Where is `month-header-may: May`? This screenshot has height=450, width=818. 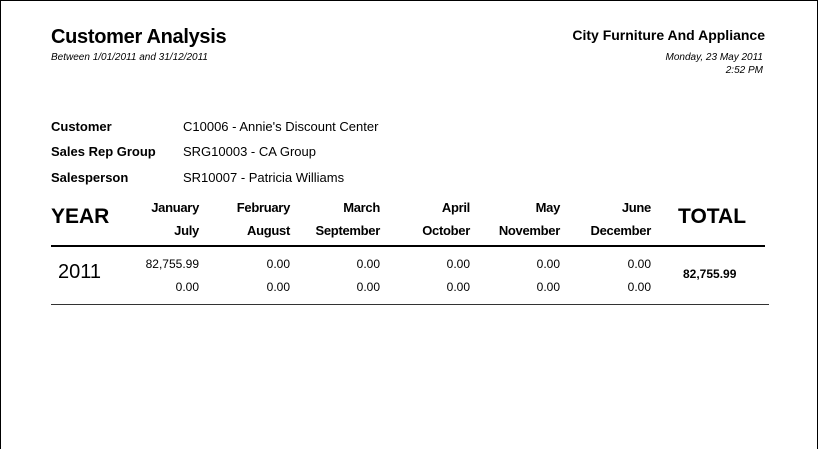 month-header-may: May is located at coordinates (548, 207).